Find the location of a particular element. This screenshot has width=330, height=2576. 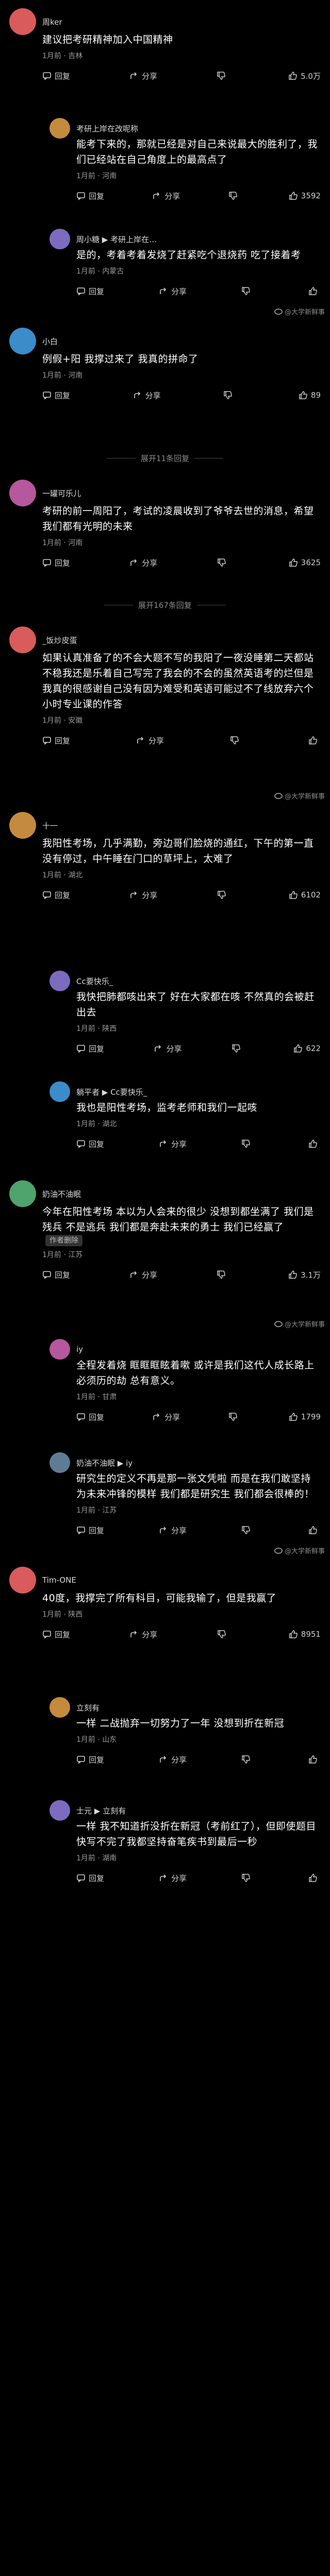

username: 十一 is located at coordinates (50, 825).